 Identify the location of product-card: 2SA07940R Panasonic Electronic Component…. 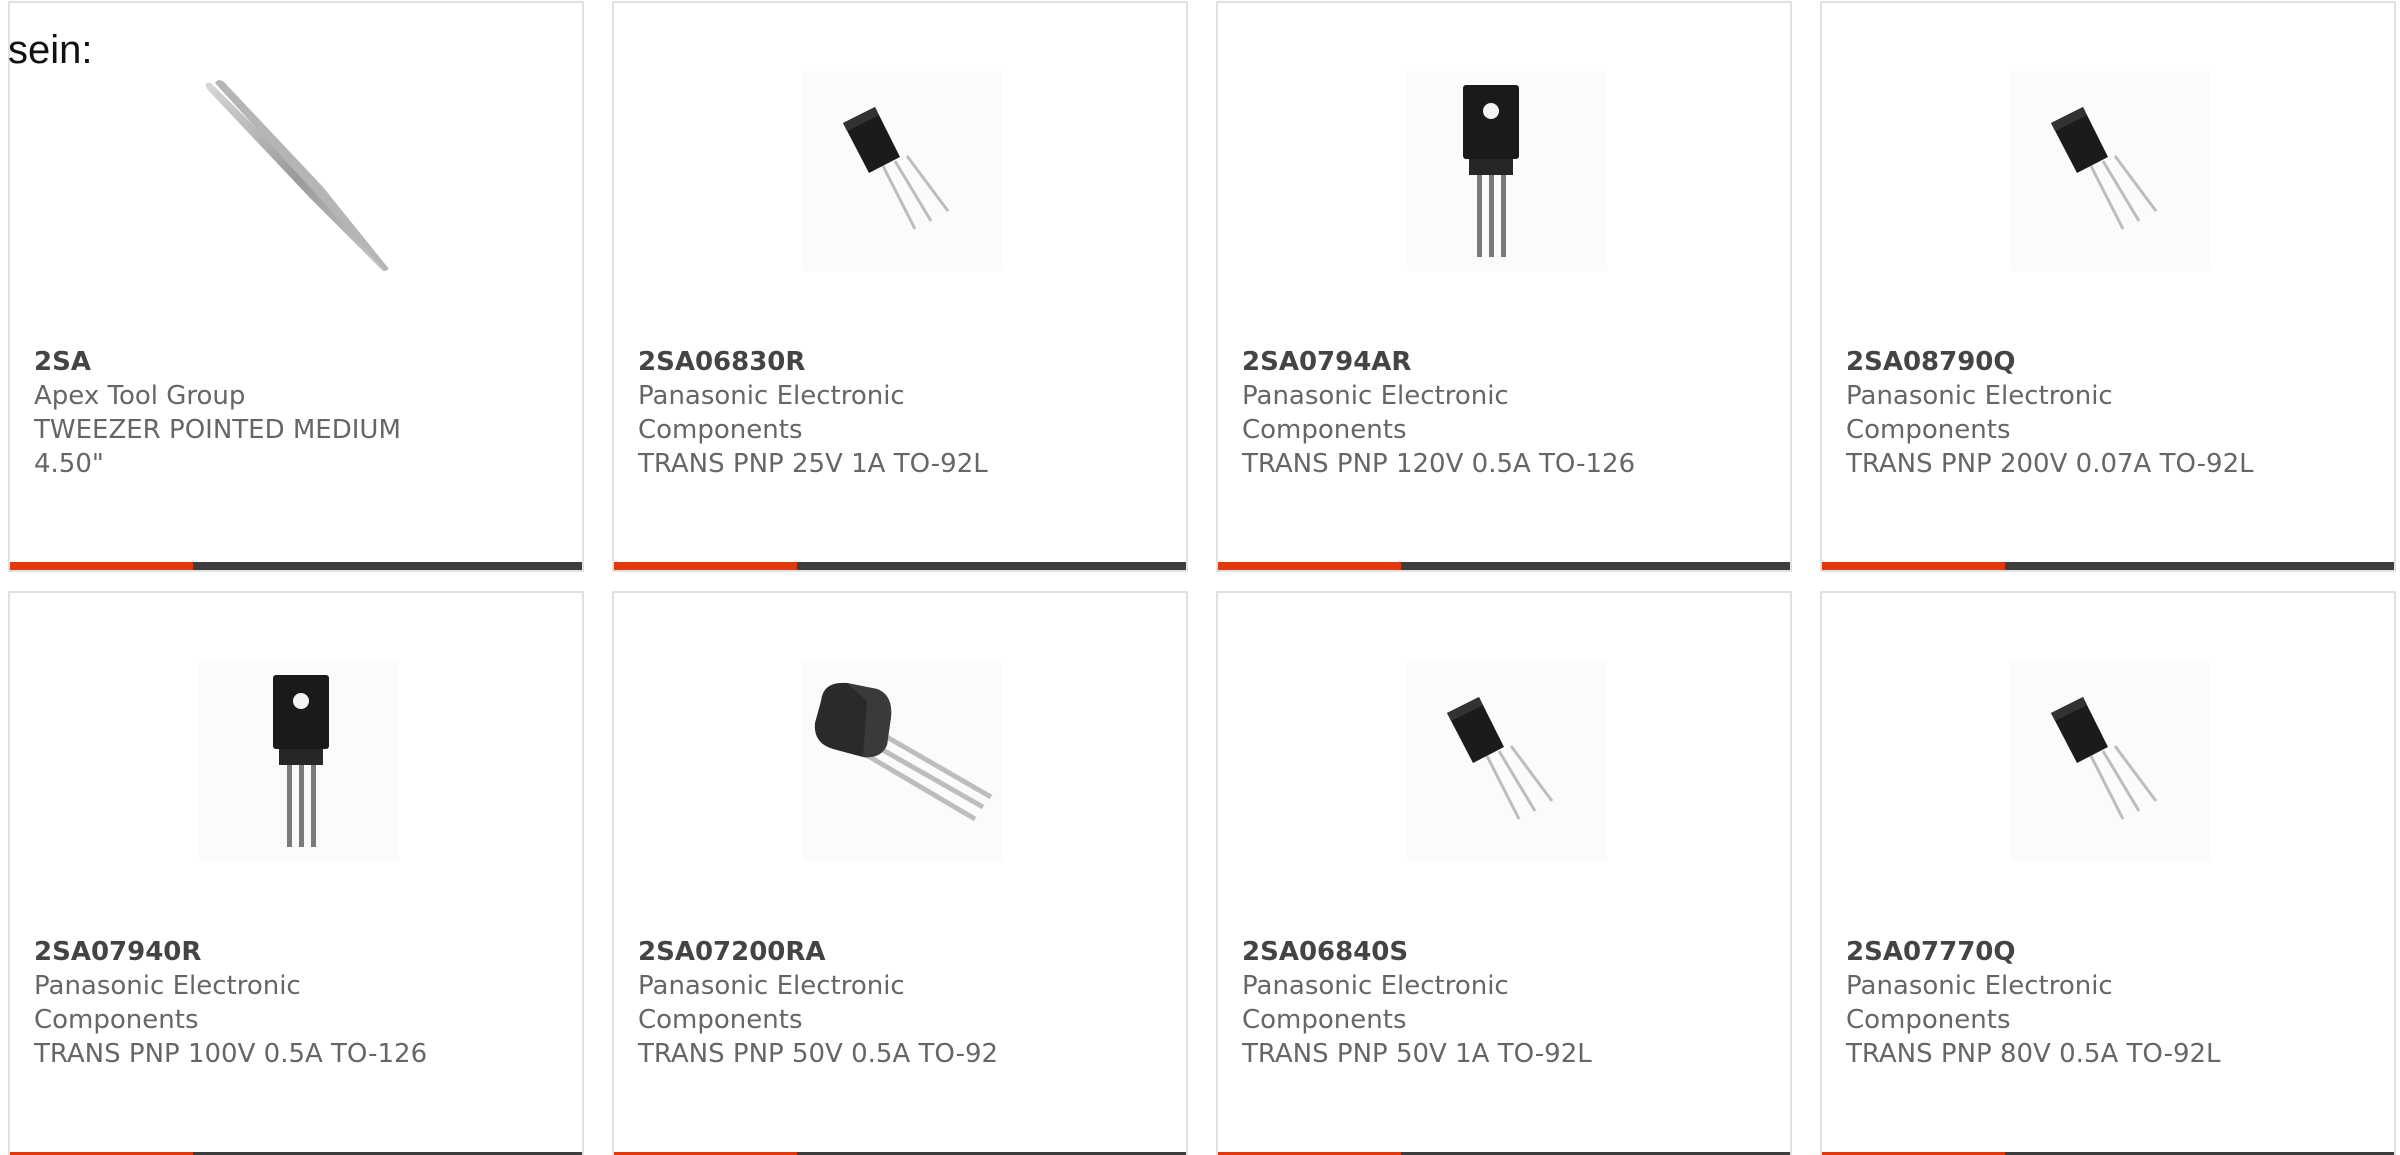
(296, 873).